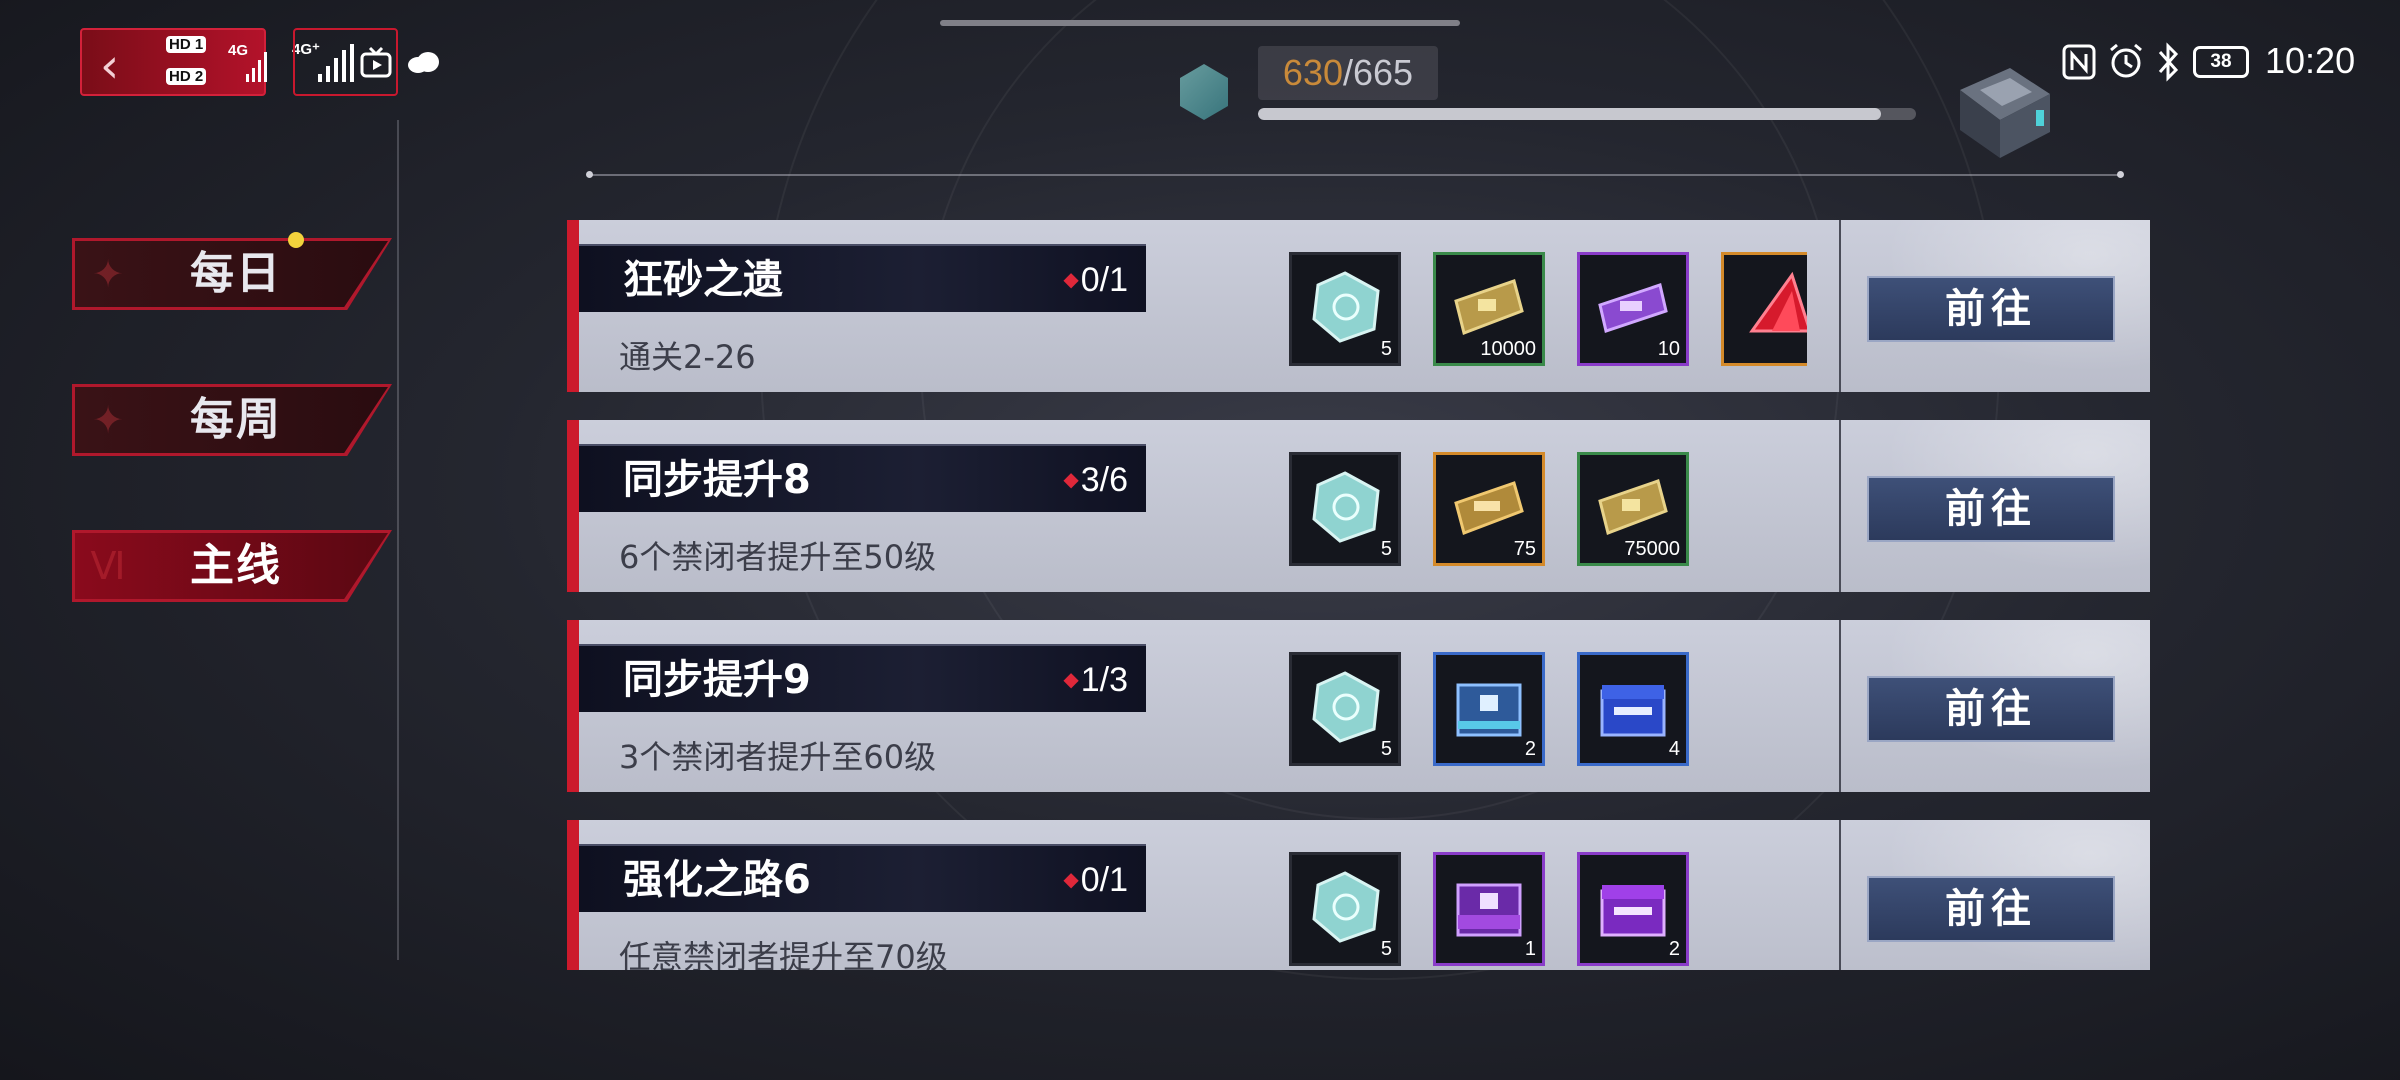 Image resolution: width=2400 pixels, height=1080 pixels. I want to click on nav-divider, so click(398, 540).